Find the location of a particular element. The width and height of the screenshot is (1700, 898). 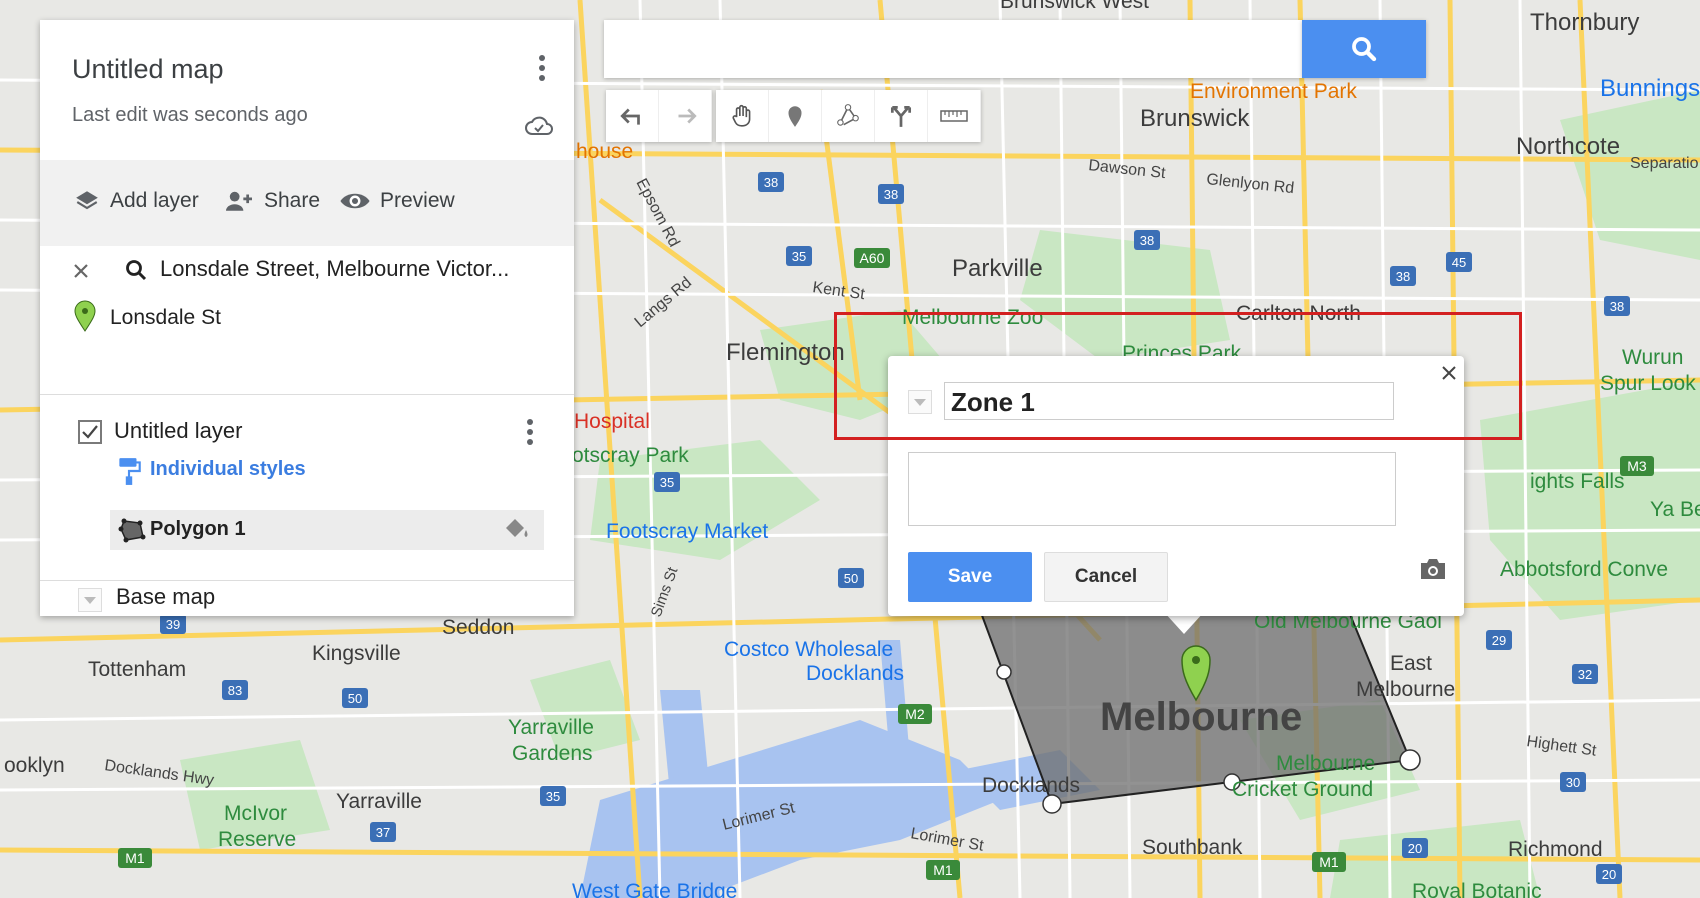

label-spur-lookout: Spur Look is located at coordinates (1648, 383).